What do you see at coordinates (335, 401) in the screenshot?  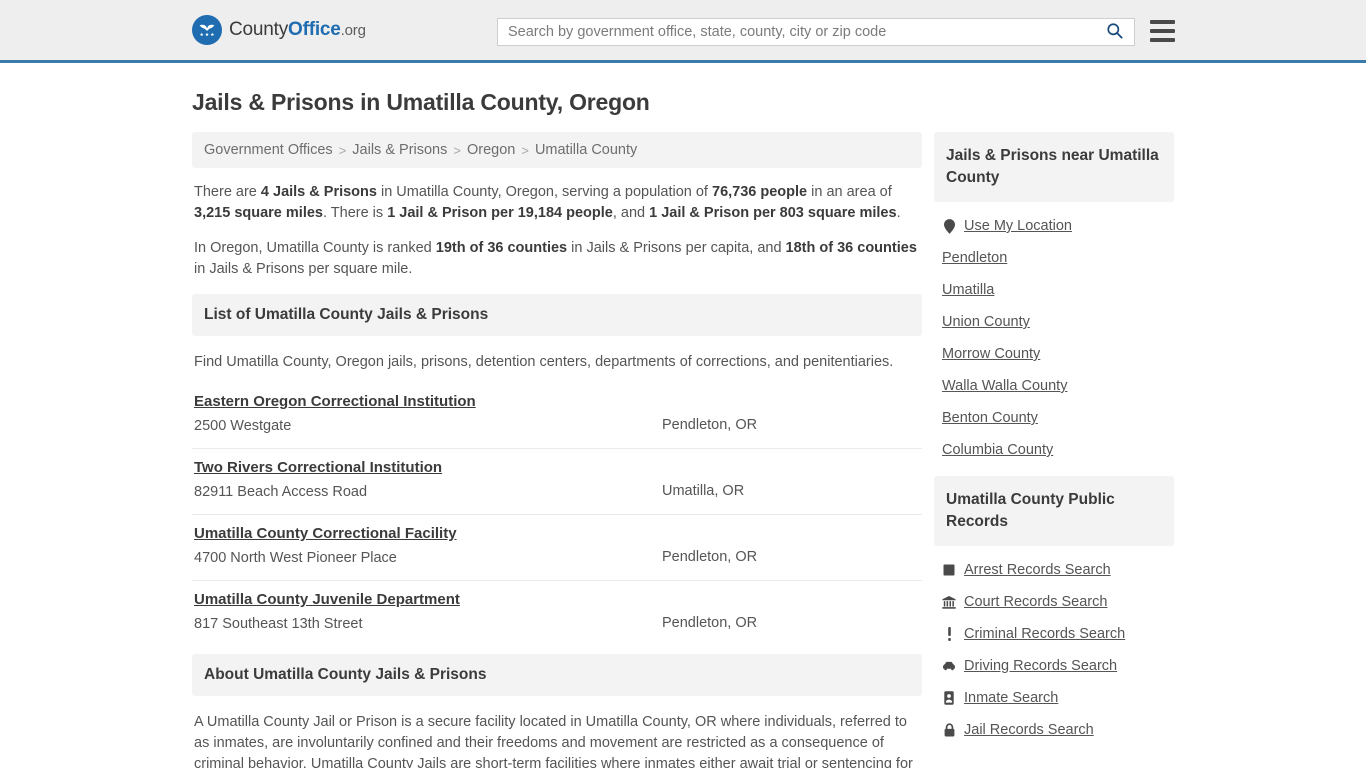 I see `facility-name-link: Eastern Oregon Correctional Institution` at bounding box center [335, 401].